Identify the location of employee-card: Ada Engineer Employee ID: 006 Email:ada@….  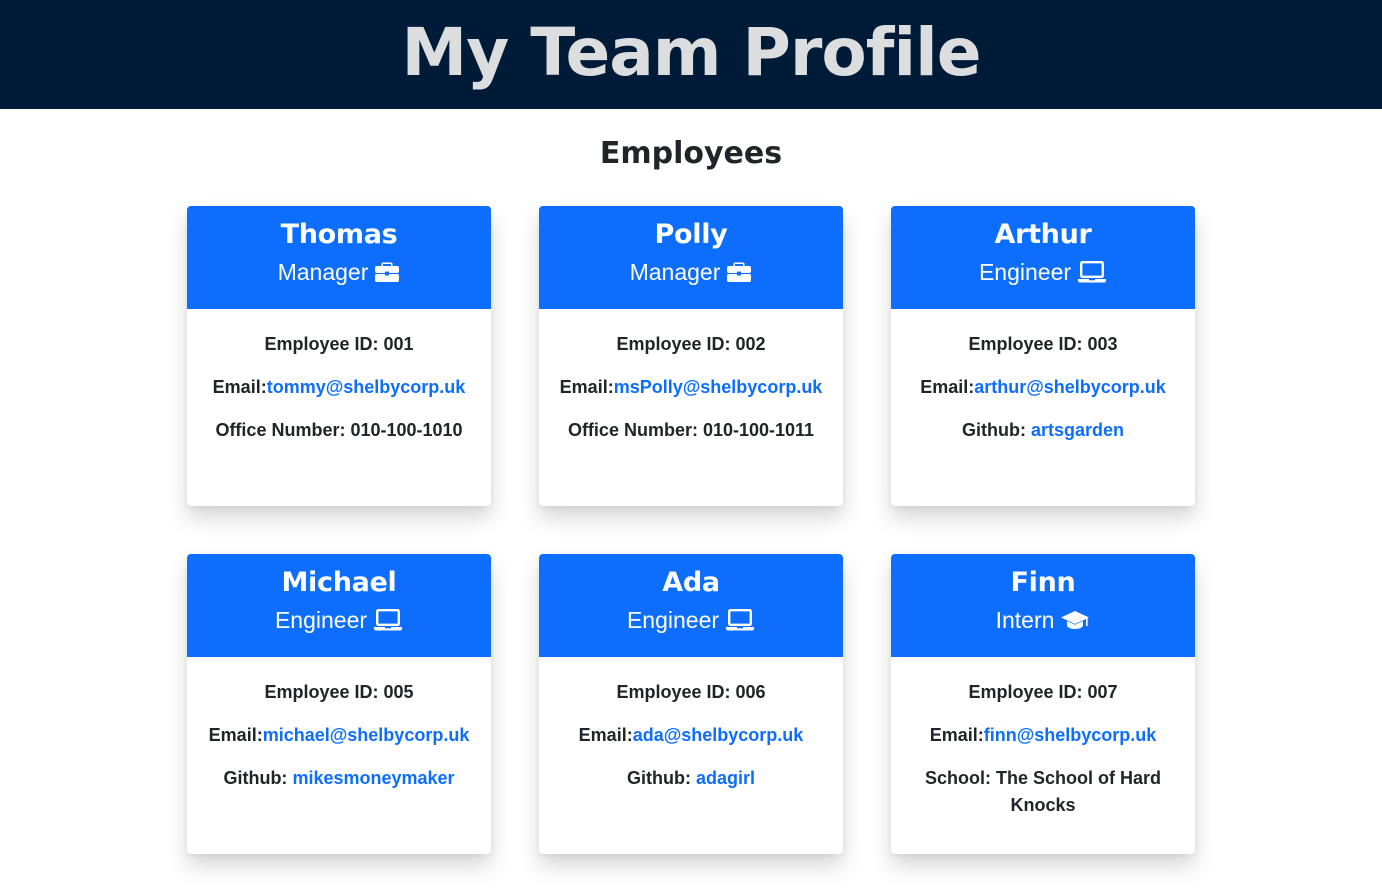
(691, 704).